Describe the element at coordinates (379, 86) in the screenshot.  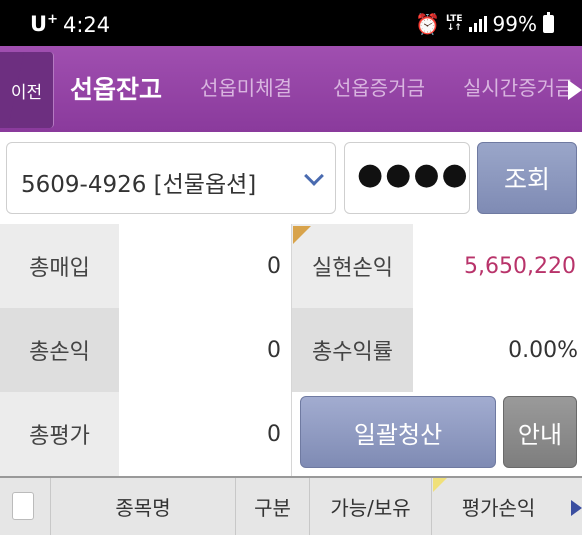
I see `tab-futures-margin: 선옵증거금` at that location.